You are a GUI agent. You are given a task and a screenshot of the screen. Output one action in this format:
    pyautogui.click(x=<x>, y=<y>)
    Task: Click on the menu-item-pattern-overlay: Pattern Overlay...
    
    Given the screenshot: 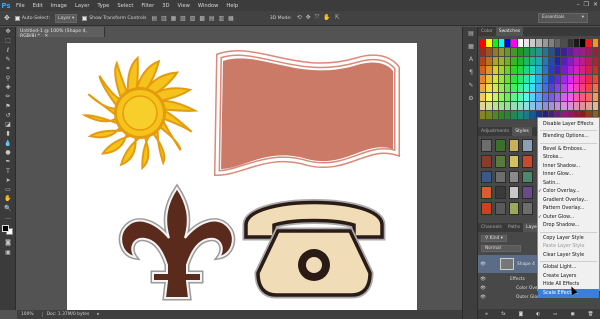 What is the action you would take?
    pyautogui.click(x=568, y=209)
    